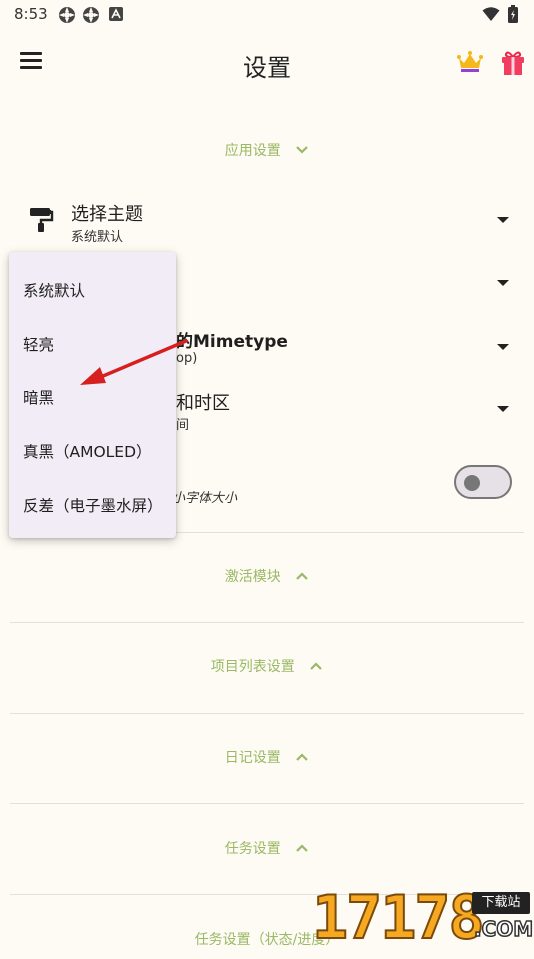 The image size is (534, 959). I want to click on section-project-list: 项目列表设置, so click(267, 671).